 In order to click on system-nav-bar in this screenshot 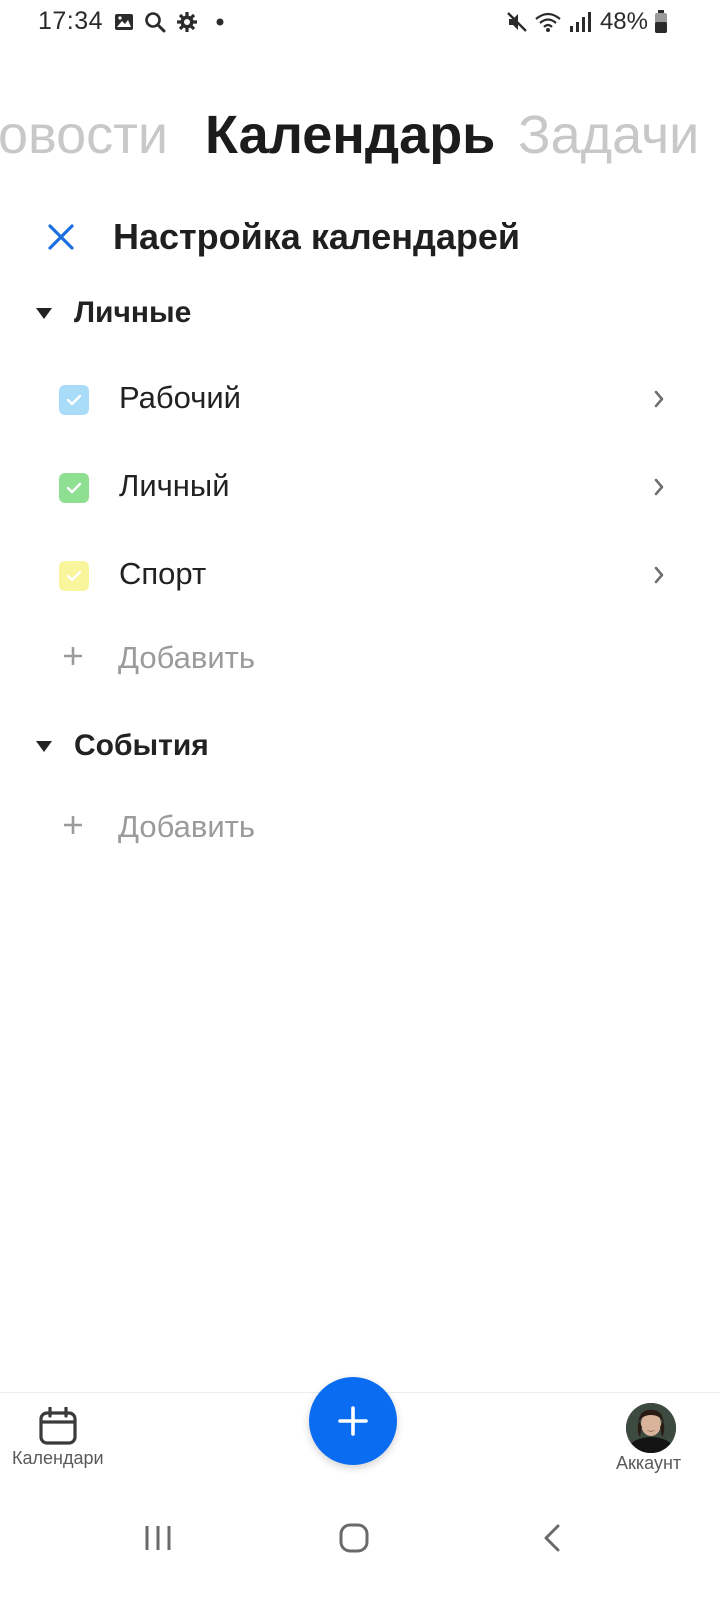, I will do `click(360, 1546)`.